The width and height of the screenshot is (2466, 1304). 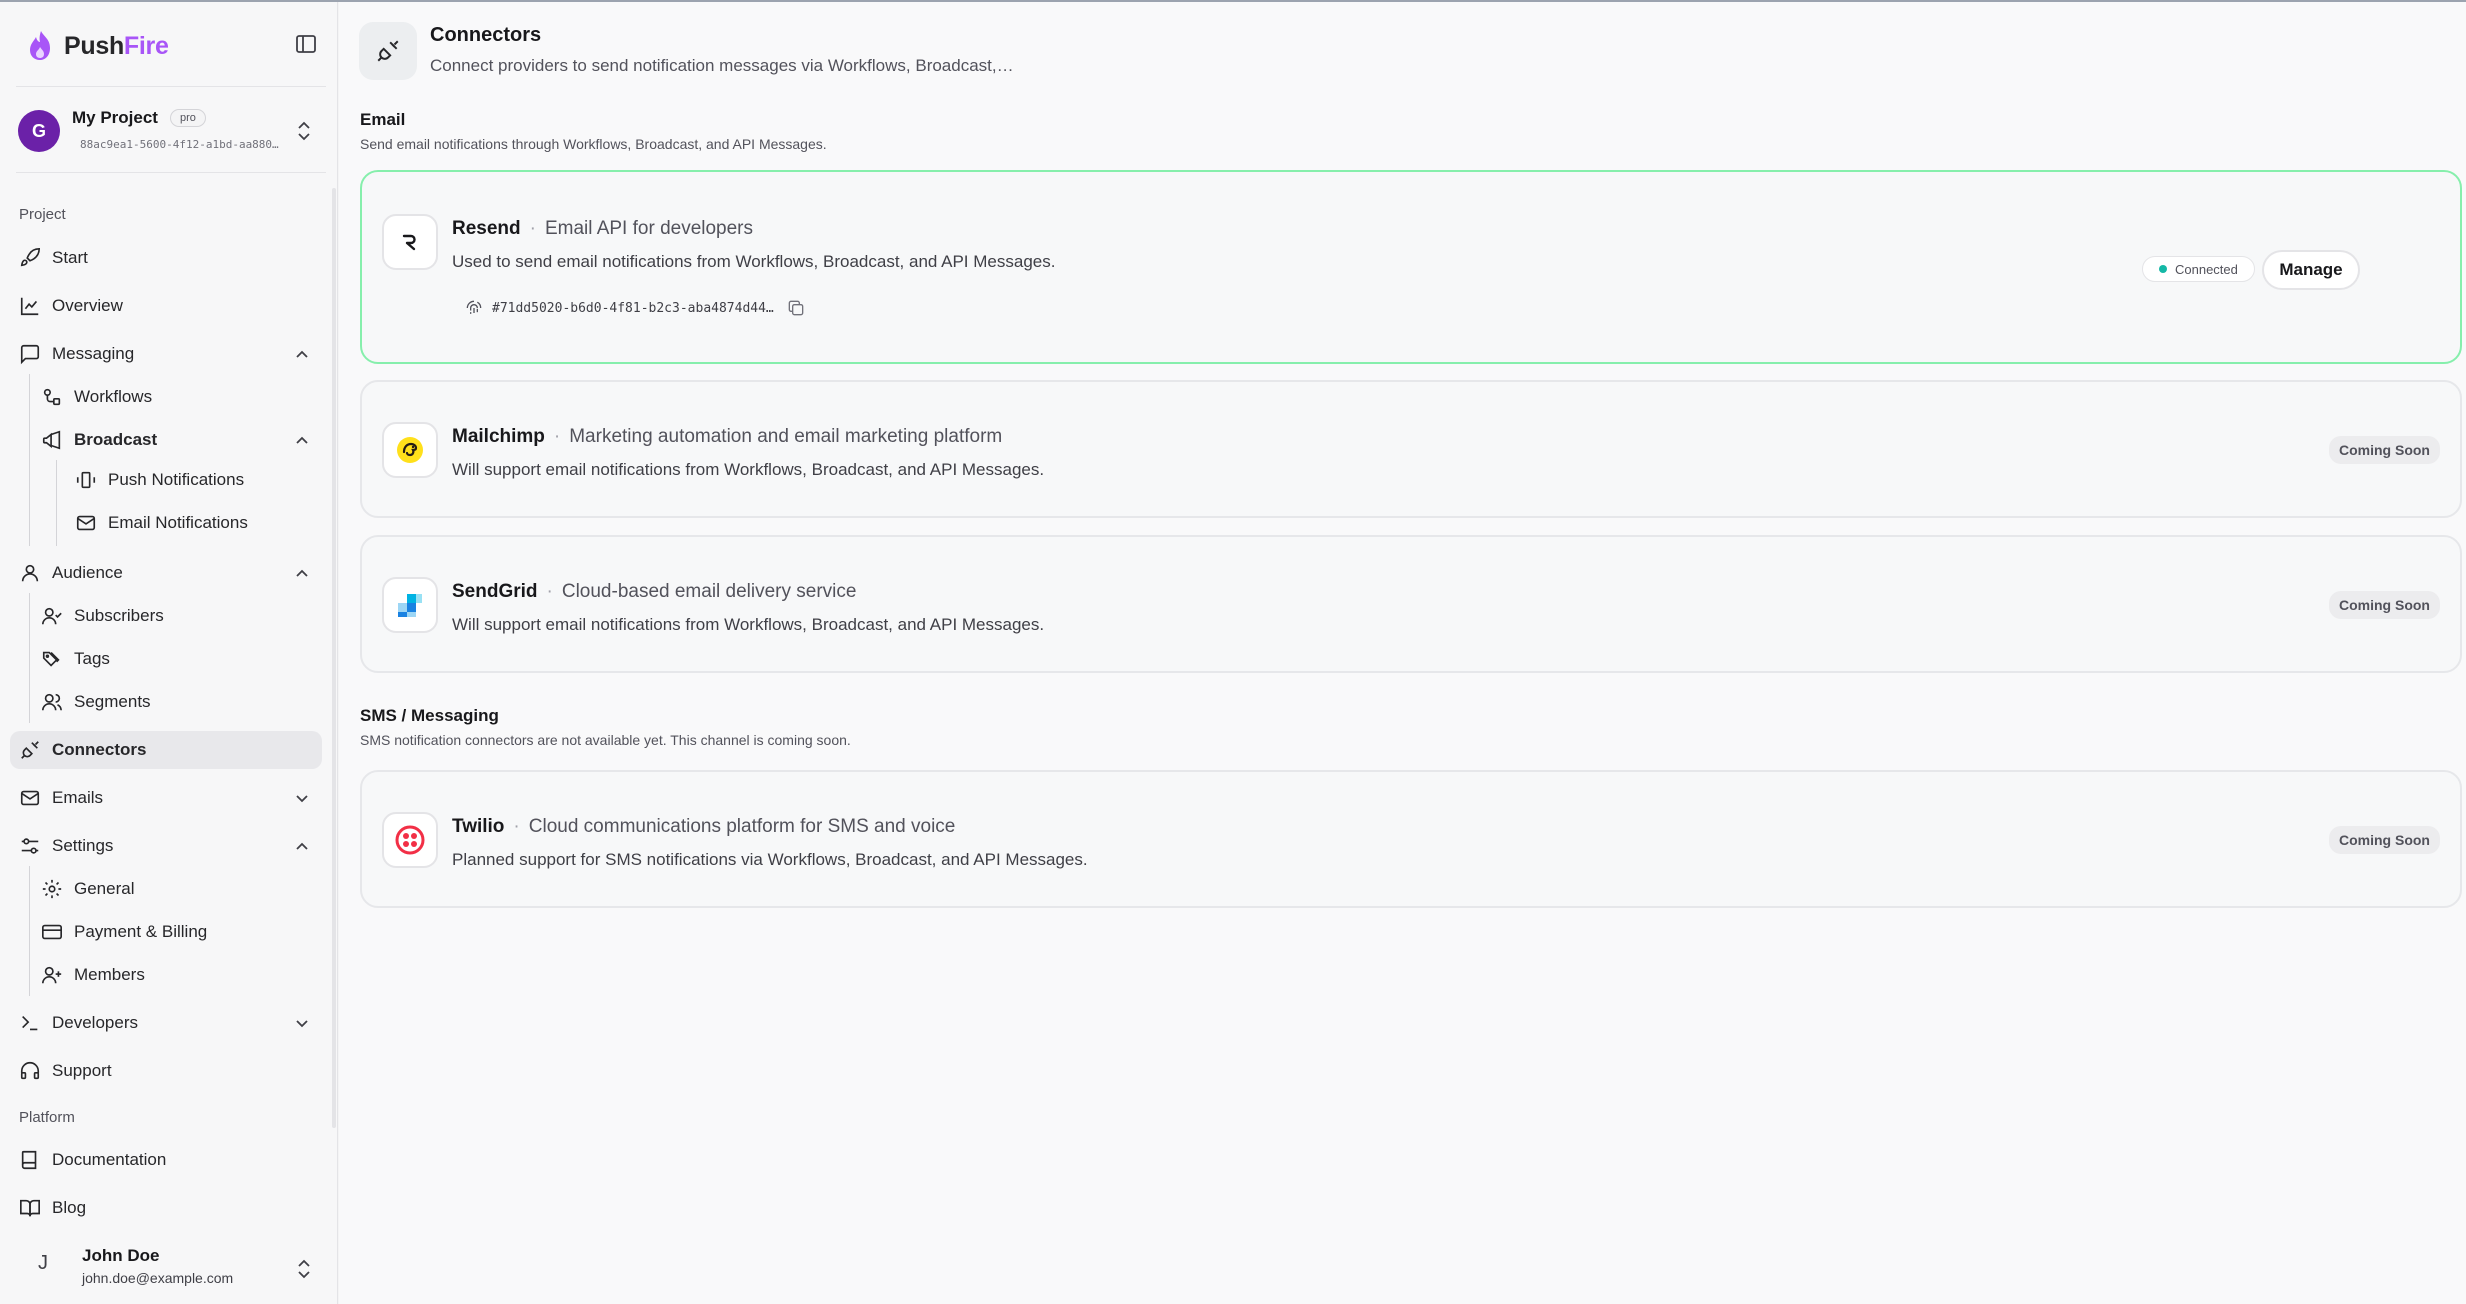 I want to click on section-title-email: Email, so click(x=383, y=119).